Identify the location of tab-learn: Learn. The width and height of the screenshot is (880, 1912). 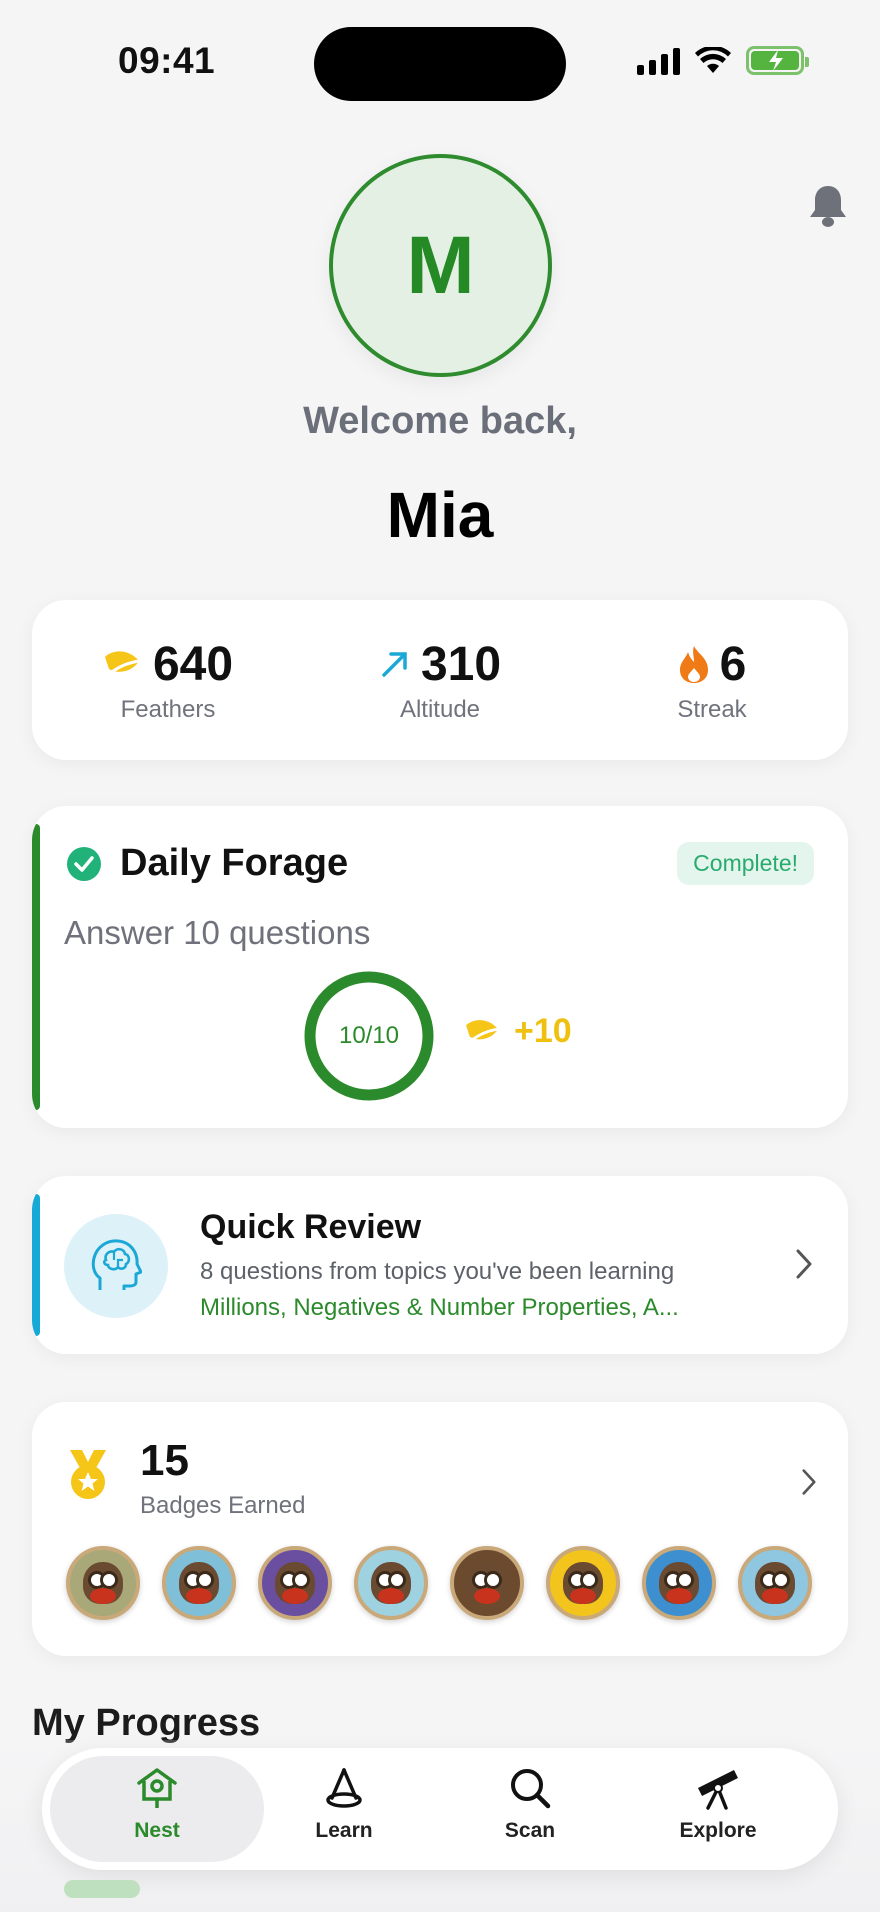
(344, 1804).